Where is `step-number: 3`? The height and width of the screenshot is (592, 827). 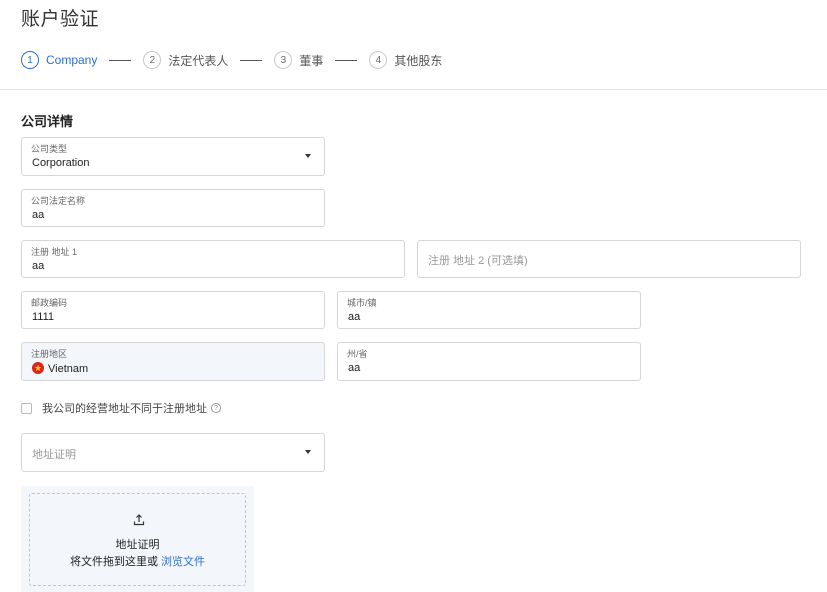
step-number: 3 is located at coordinates (283, 60).